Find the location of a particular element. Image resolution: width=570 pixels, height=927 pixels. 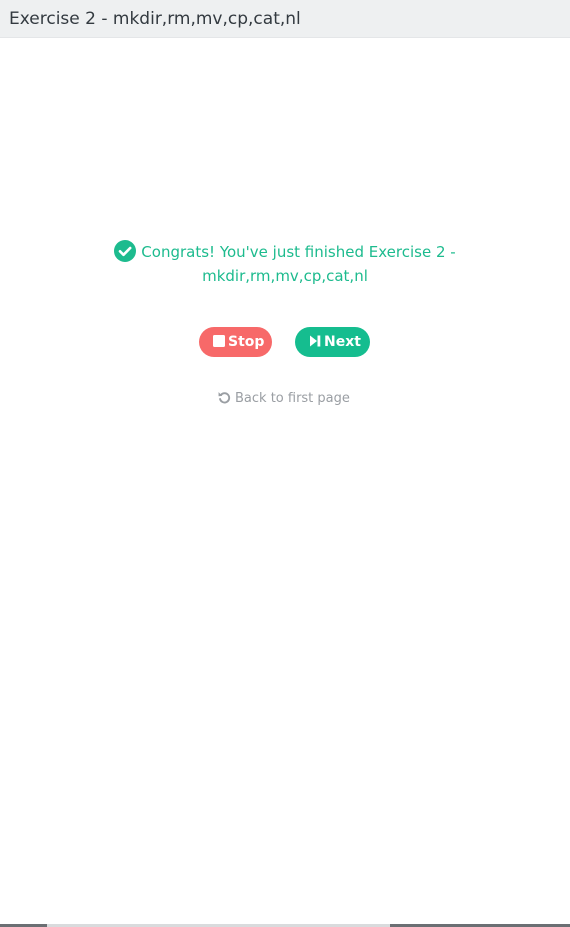

undo-icon is located at coordinates (224, 398).